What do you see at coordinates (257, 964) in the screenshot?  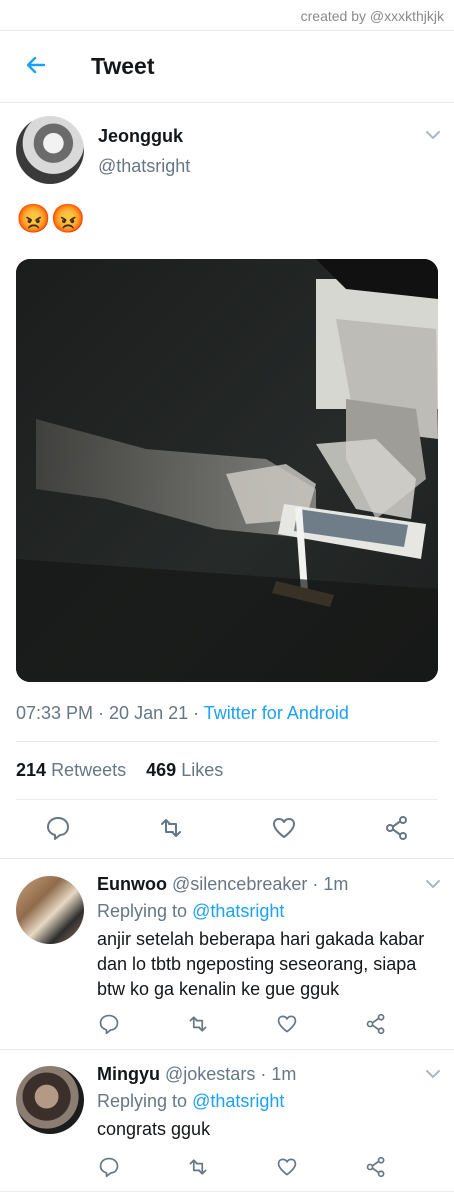 I see `reply-text-line: dan lo tbtb ngeposting seseorang, siapa` at bounding box center [257, 964].